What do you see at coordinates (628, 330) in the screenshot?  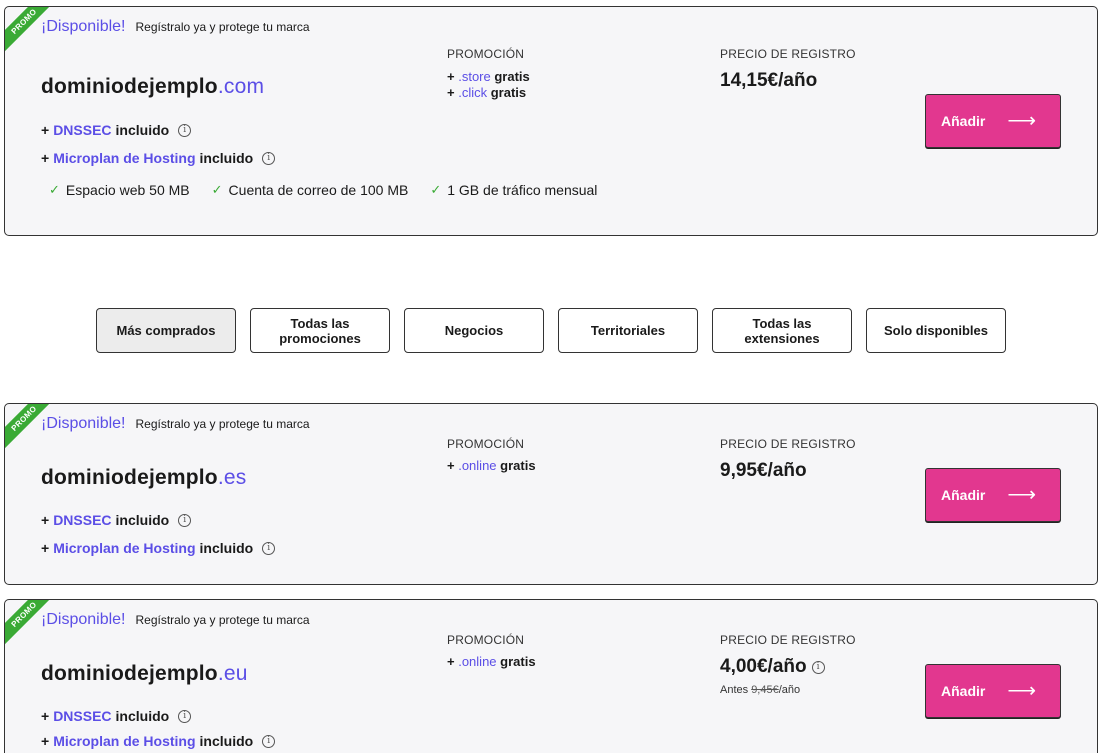 I see `filter-territorial: Territoriales` at bounding box center [628, 330].